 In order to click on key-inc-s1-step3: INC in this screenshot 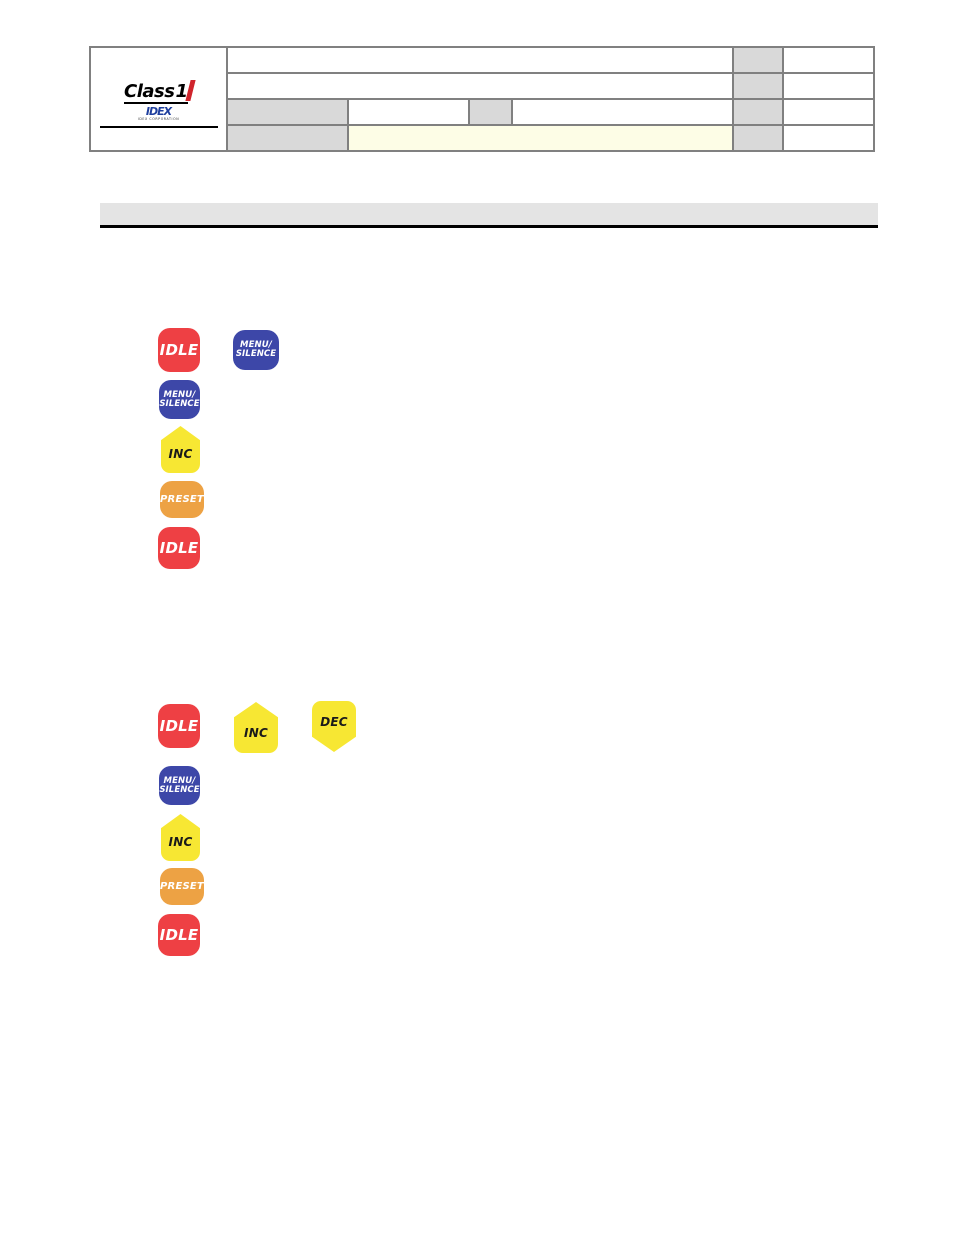, I will do `click(180, 449)`.